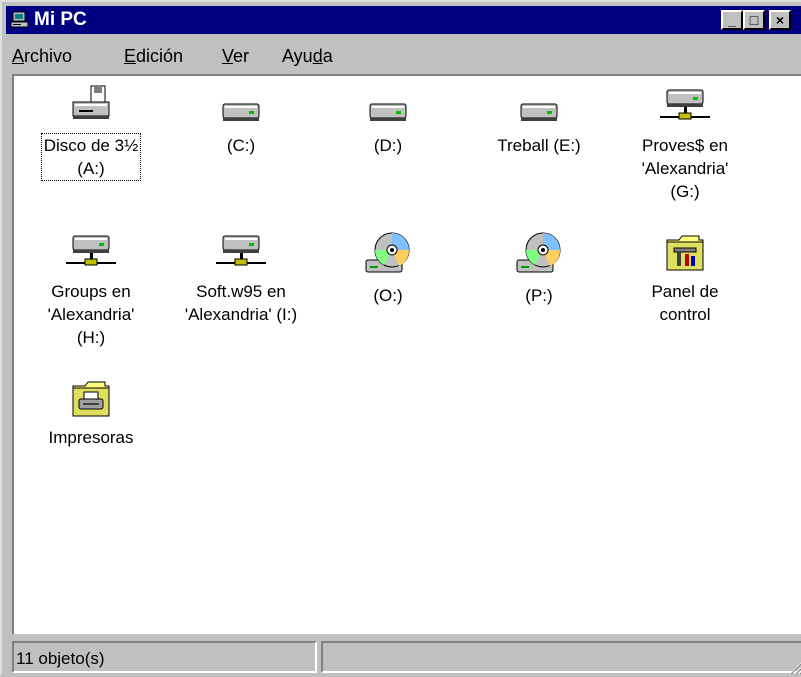  I want to click on control-panel-folder-icon, so click(685, 253).